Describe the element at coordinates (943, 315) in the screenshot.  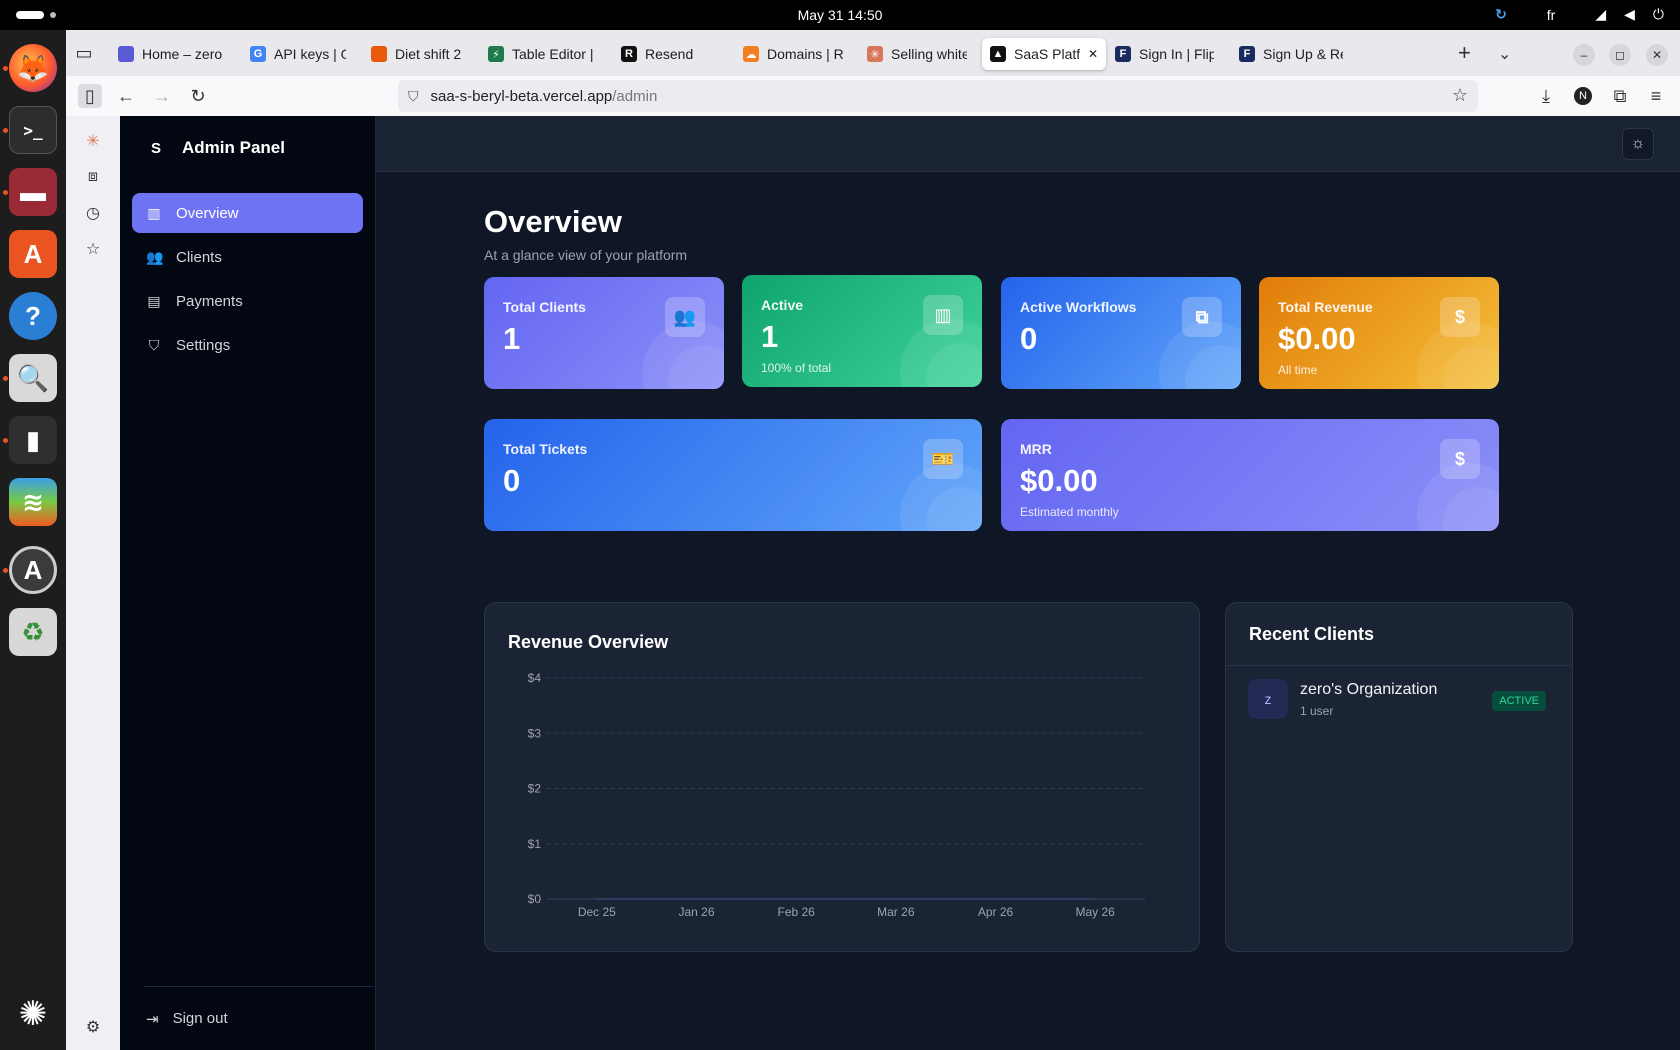
I see `bar-chart-icon: ▥` at that location.